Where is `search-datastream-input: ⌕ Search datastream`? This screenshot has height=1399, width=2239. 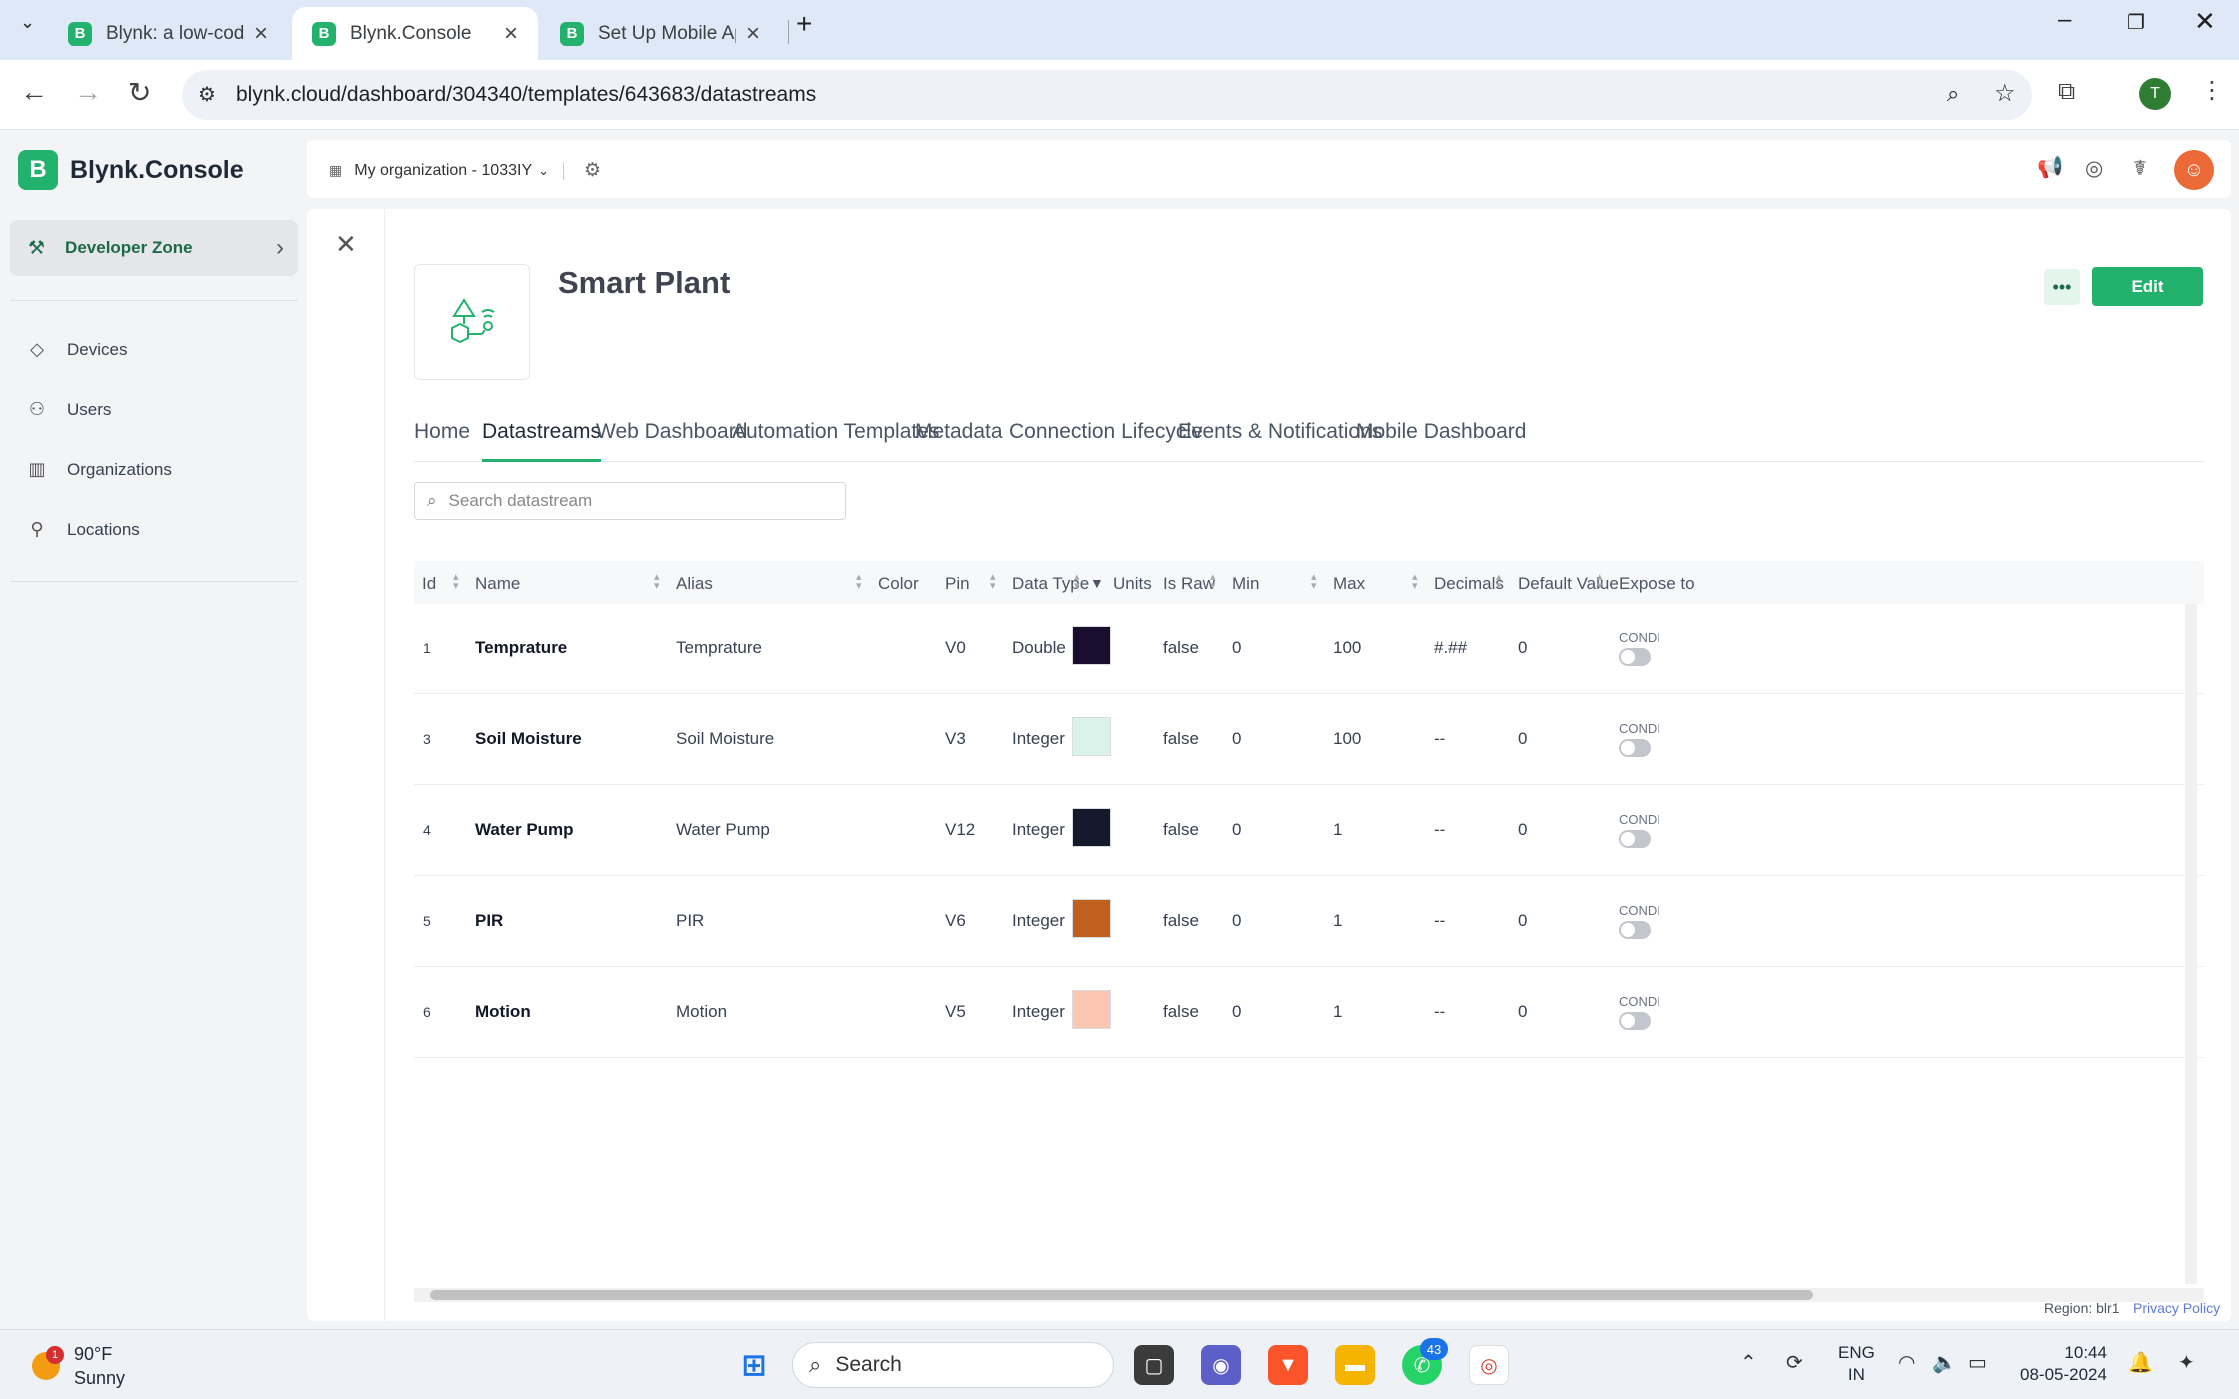 search-datastream-input: ⌕ Search datastream is located at coordinates (630, 501).